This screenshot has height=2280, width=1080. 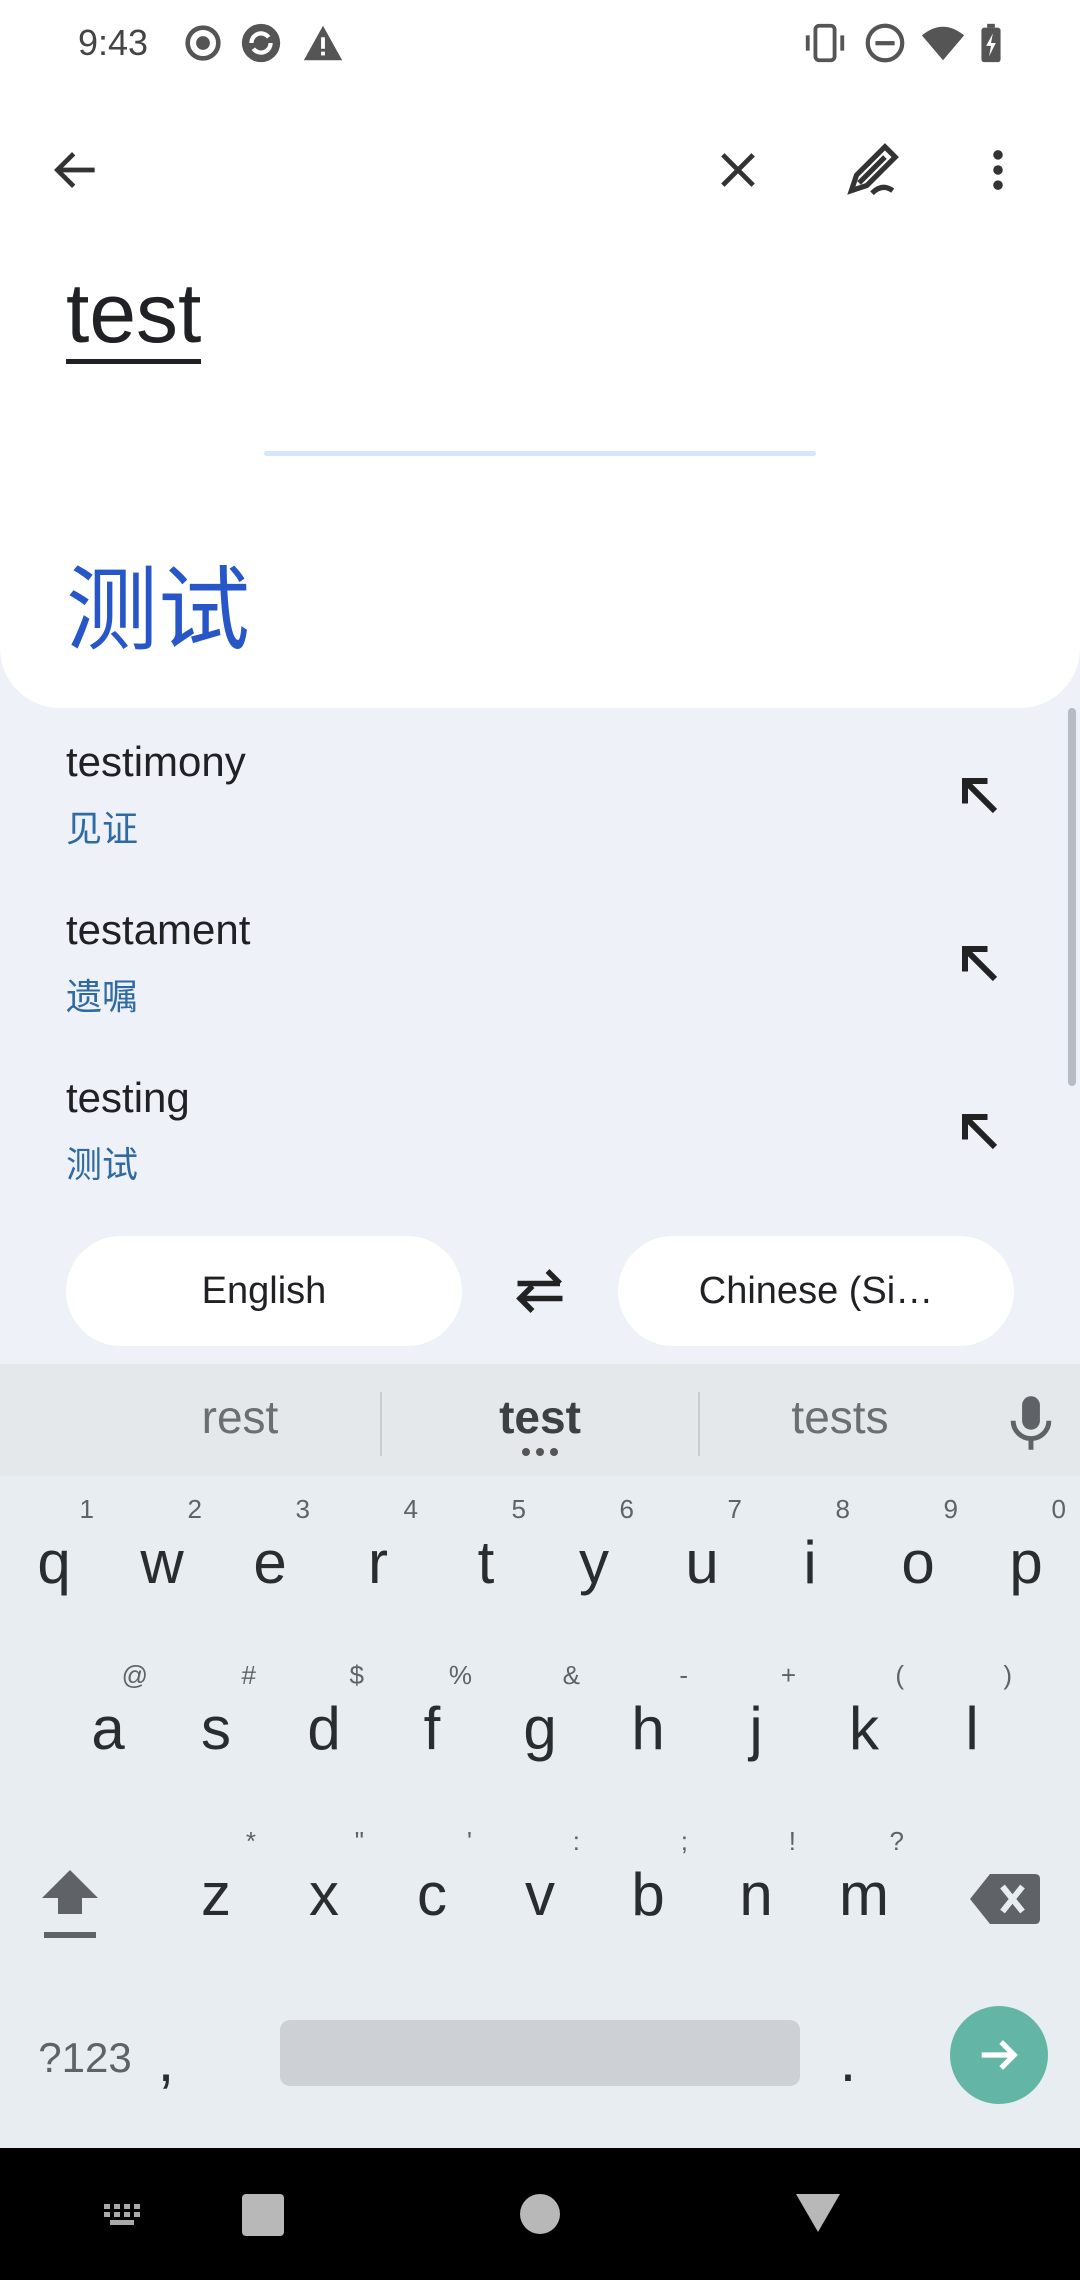 I want to click on source-text-input: test, so click(x=134, y=316).